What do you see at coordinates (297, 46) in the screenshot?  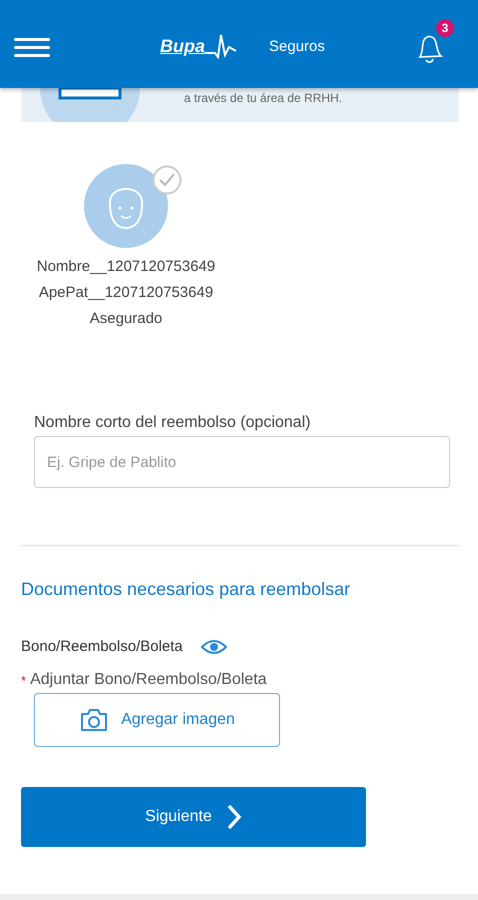 I see `brand-subtitle: Seguros` at bounding box center [297, 46].